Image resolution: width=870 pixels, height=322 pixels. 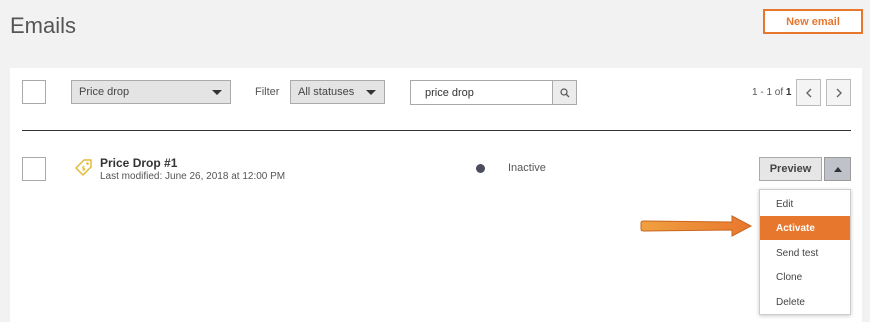 I want to click on actions-menu: Edit Activate Send test Clone Delete, so click(x=805, y=252).